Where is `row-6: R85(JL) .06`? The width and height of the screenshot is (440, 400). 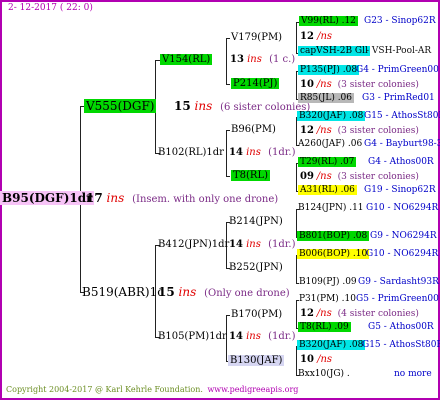 row-6: R85(JL) .06 is located at coordinates (326, 98).